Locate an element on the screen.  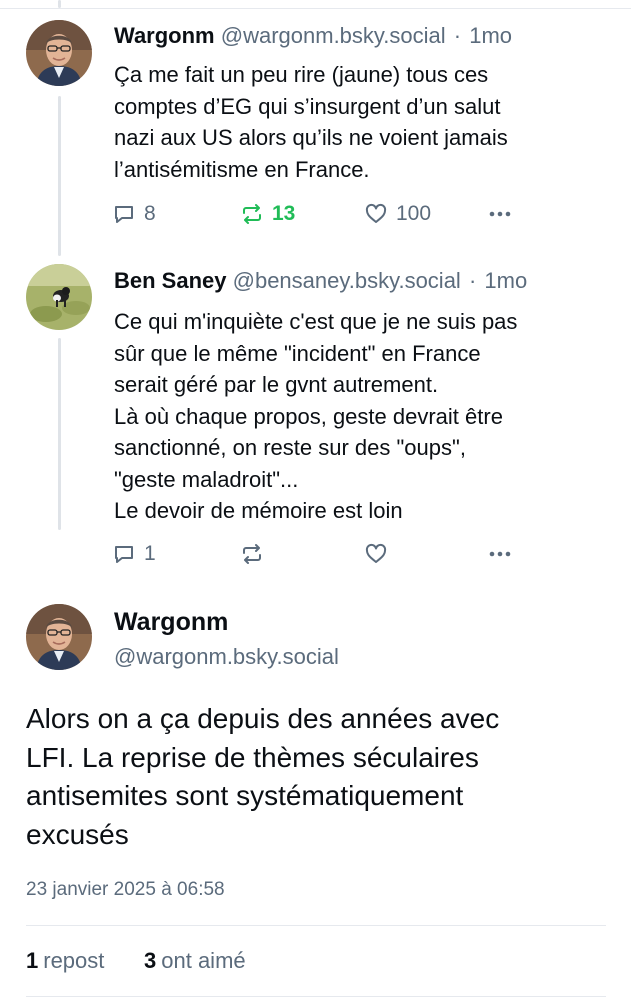
post-header: Ben Saney @bensaney.bsky.social · 1mo is located at coordinates (320, 281).